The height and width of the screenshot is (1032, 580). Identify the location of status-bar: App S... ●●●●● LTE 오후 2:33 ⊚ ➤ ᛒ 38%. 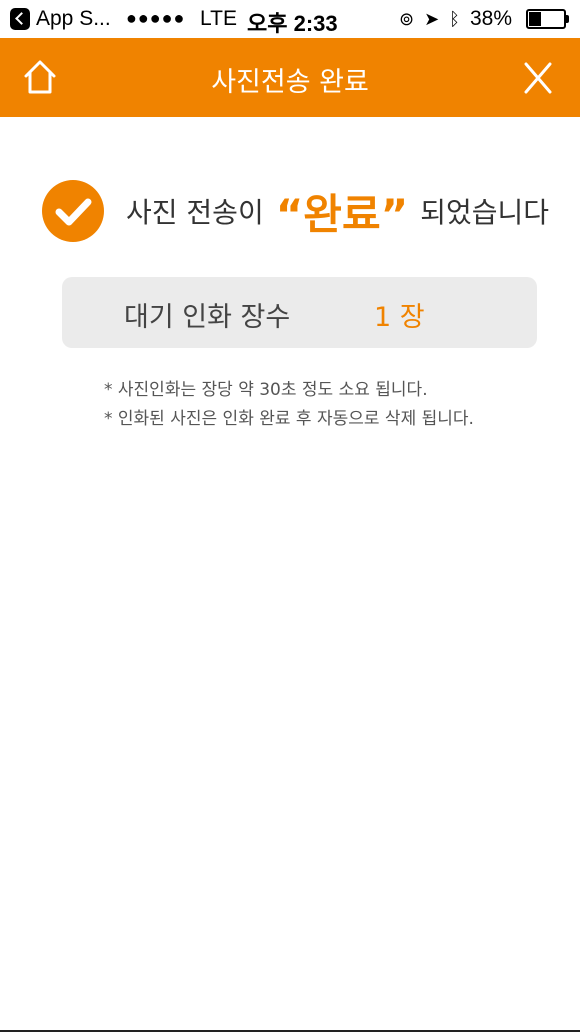
(290, 19).